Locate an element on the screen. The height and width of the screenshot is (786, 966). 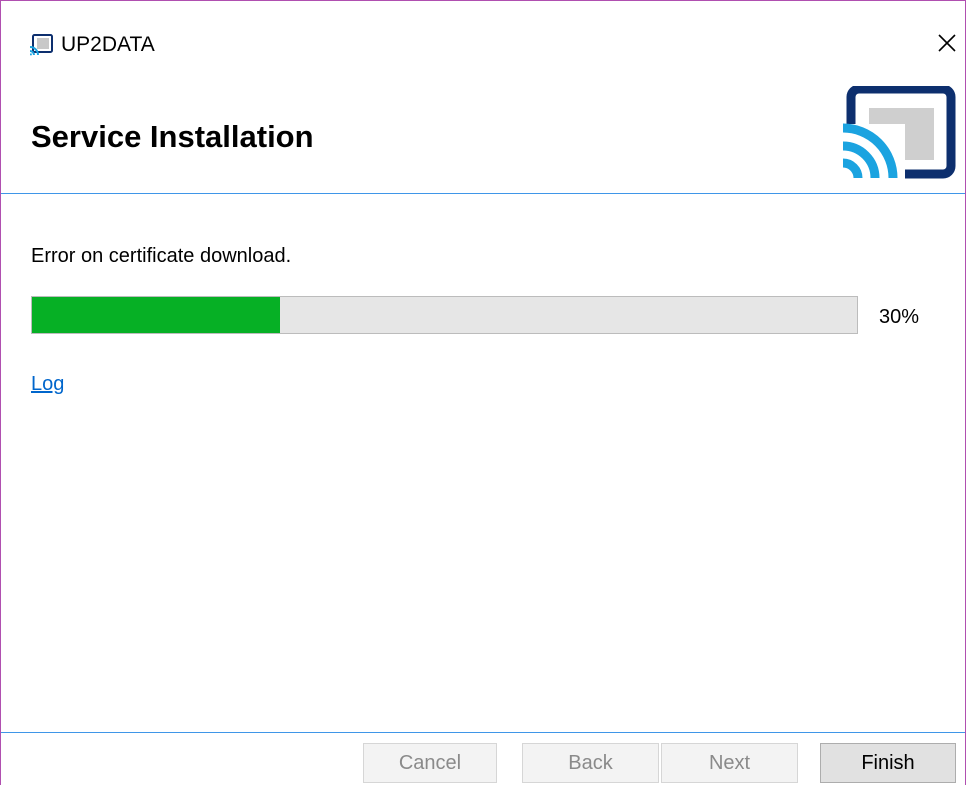
progress-bar-fill is located at coordinates (156, 315).